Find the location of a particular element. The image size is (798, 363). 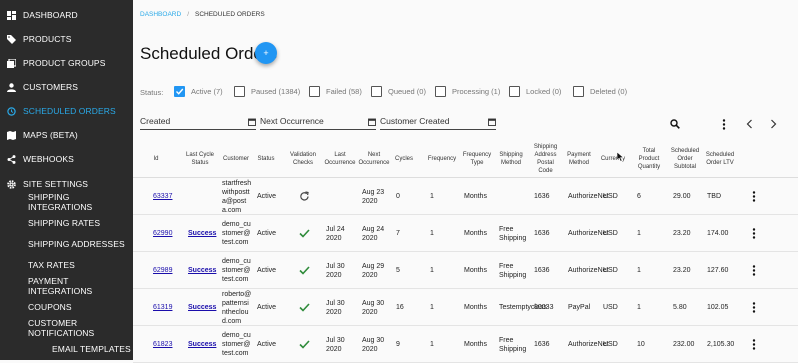

column-header-customer: Customer is located at coordinates (236, 159).